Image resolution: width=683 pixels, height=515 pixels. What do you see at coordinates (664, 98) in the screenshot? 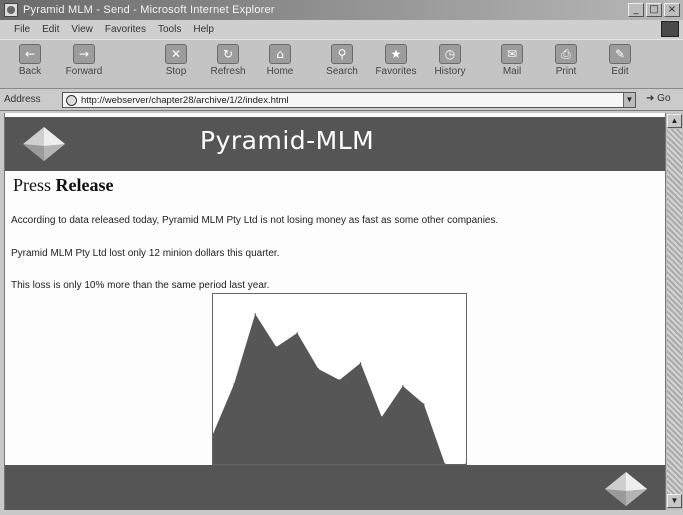
I see `go-label: Go` at bounding box center [664, 98].